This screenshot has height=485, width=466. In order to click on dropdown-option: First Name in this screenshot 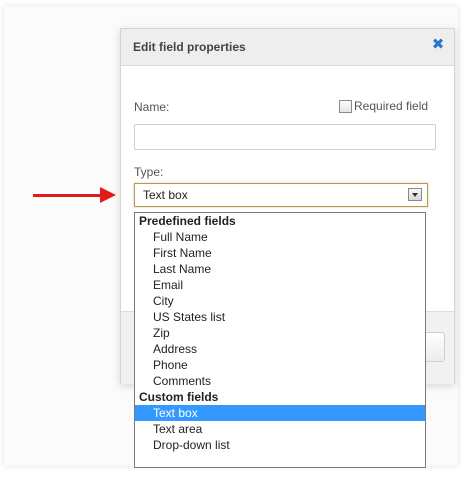, I will do `click(280, 253)`.